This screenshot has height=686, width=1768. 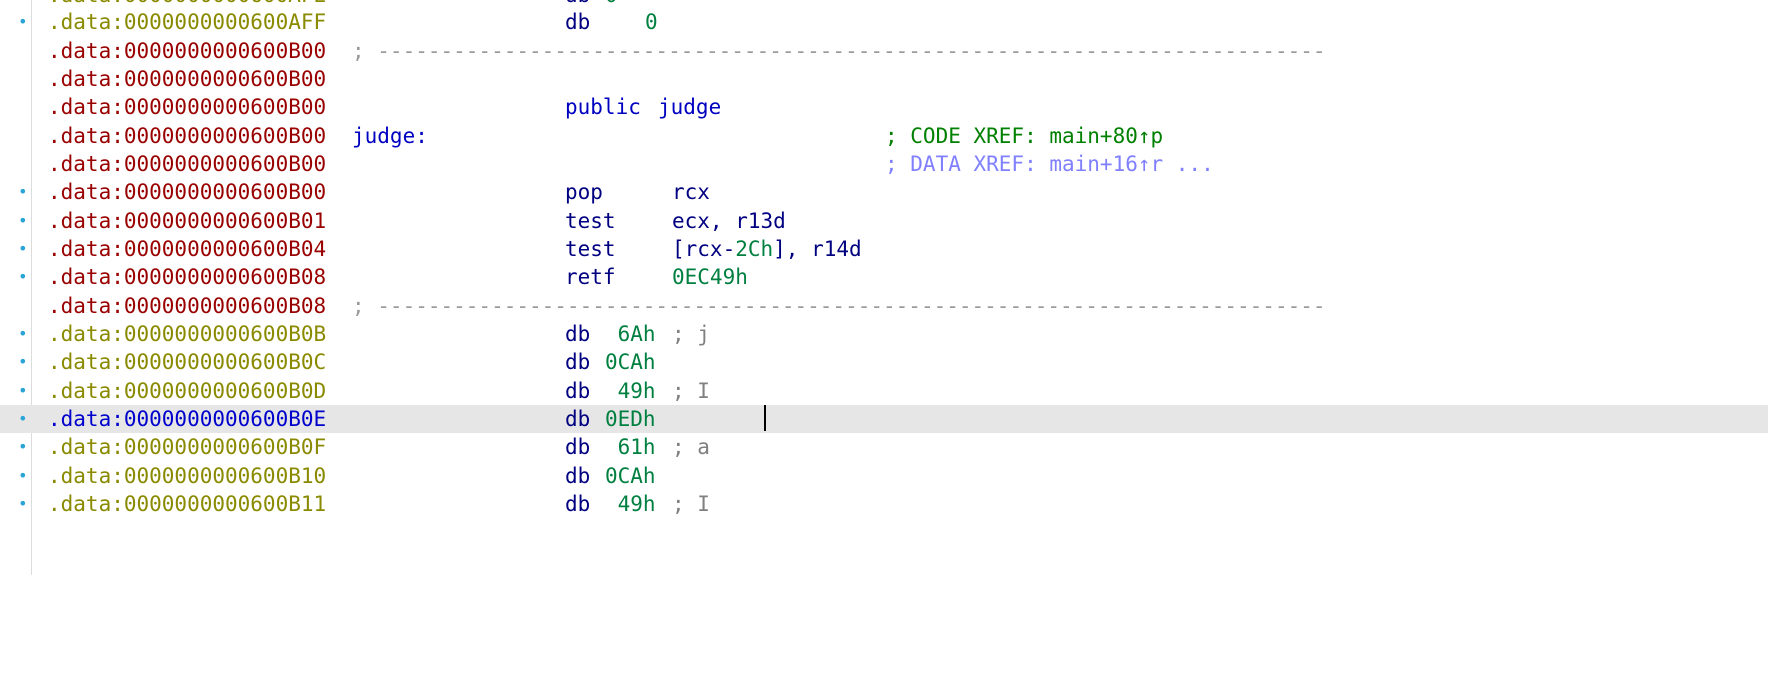 What do you see at coordinates (754, 249) in the screenshot?
I see `operand-displacement: 2Ch` at bounding box center [754, 249].